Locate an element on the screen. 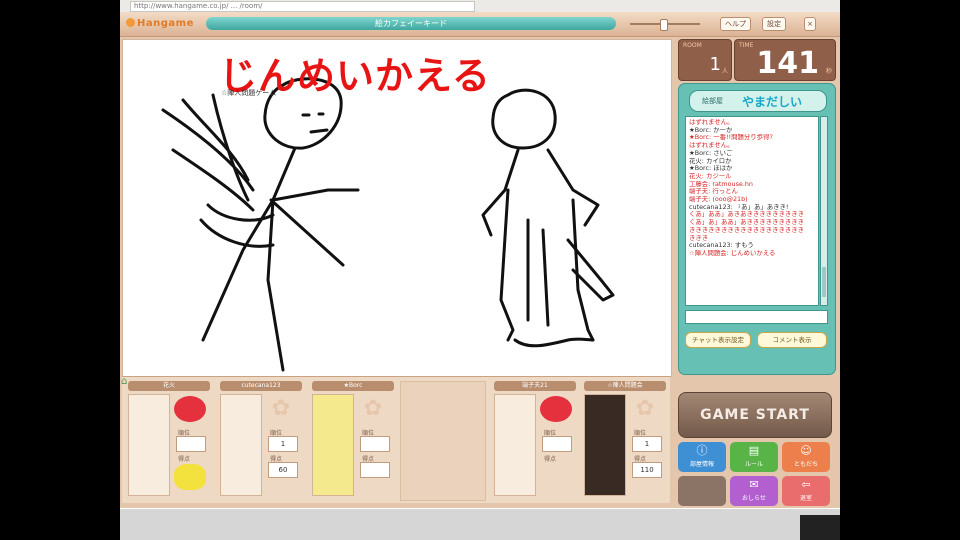  chat-line: ★Borc: ほはか is located at coordinates (711, 169).